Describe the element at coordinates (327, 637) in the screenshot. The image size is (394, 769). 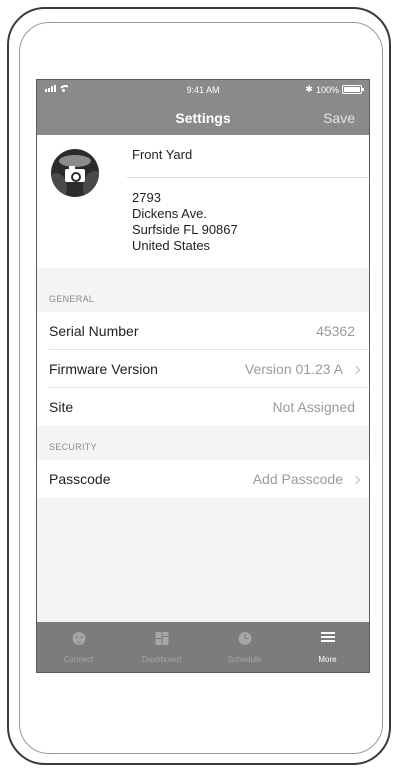
I see `more-icon` at that location.